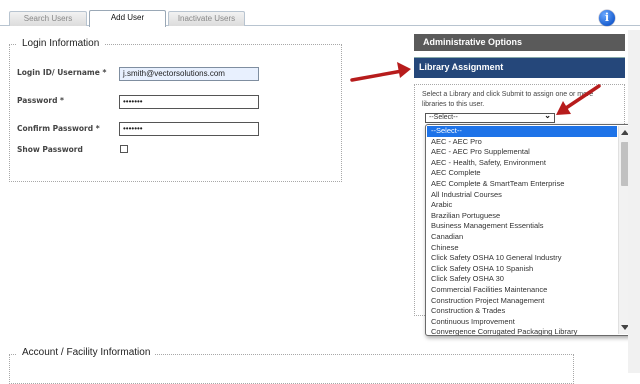  I want to click on dropdown-option: AEC Complete, so click(522, 173).